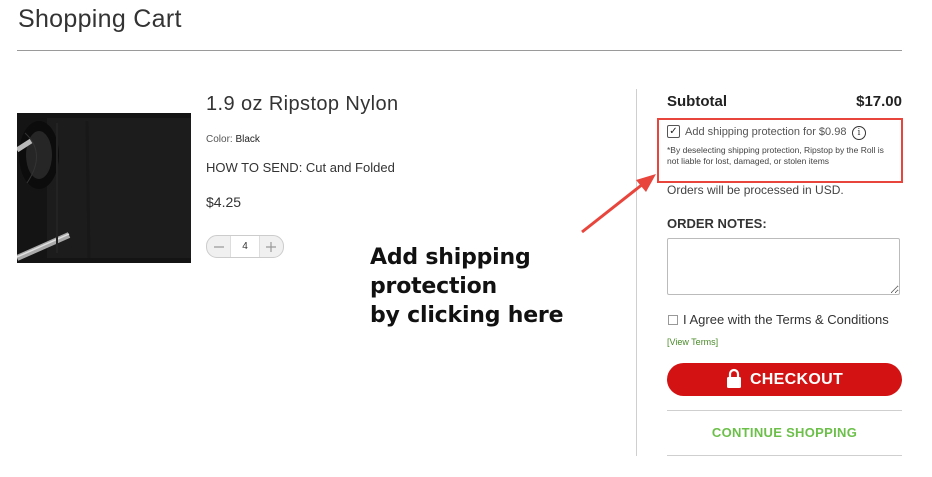 This screenshot has height=477, width=932. What do you see at coordinates (219, 139) in the screenshot?
I see `color-label: Color:` at bounding box center [219, 139].